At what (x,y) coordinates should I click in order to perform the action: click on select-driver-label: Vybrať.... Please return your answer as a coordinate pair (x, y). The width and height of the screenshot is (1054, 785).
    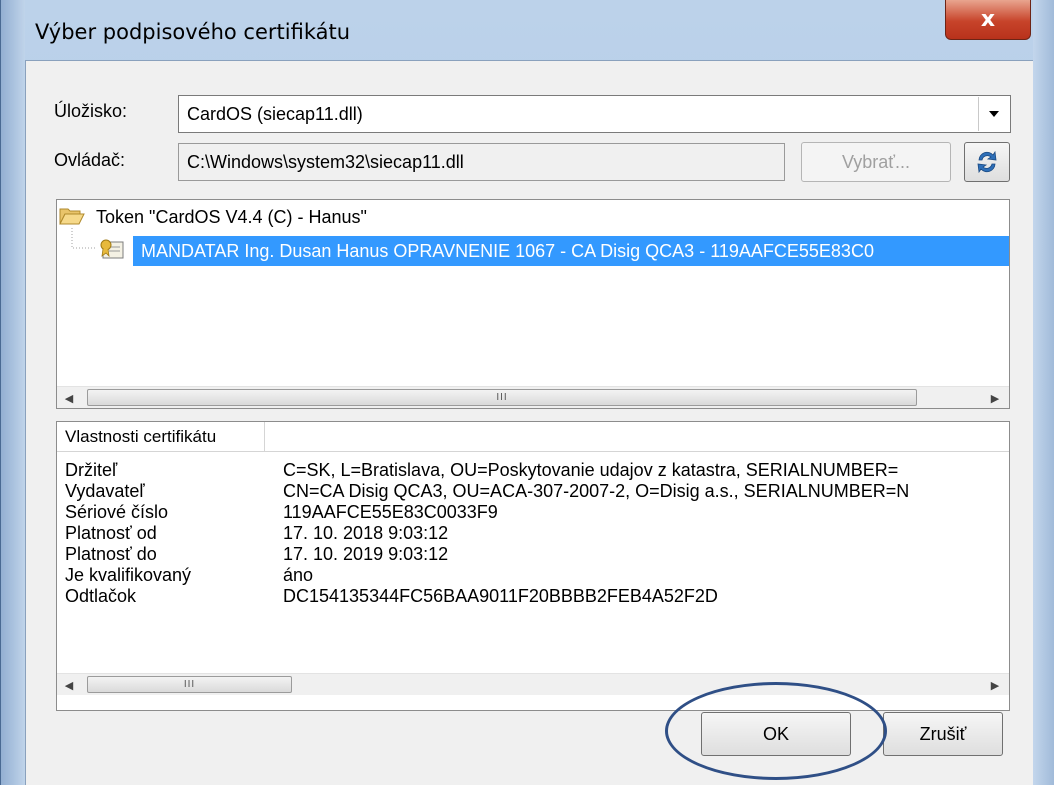
    Looking at the image, I should click on (876, 161).